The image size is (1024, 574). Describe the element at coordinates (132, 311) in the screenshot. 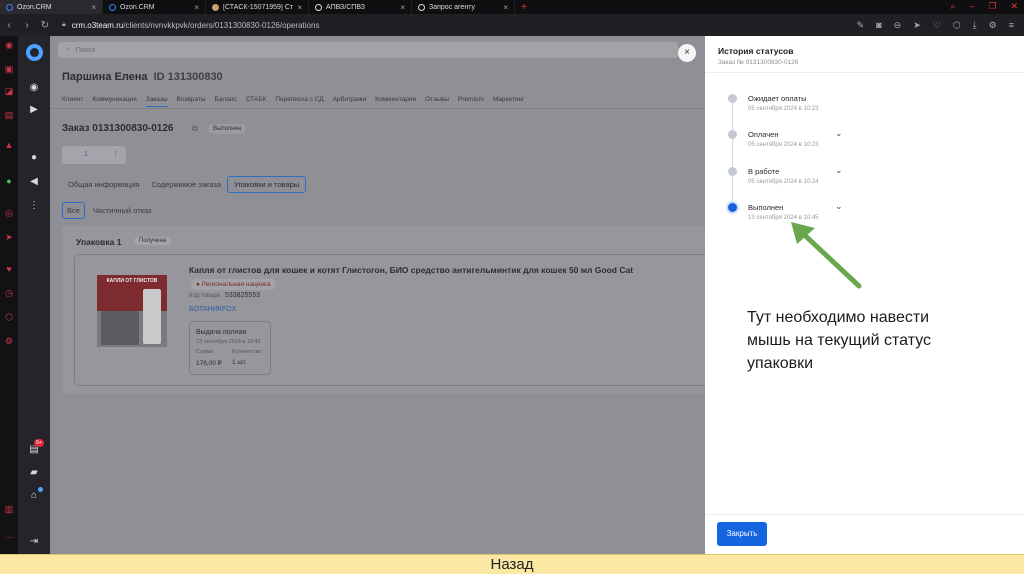

I see `product-image: КАПЛИ ОТ ГЛИСТОВ` at that location.